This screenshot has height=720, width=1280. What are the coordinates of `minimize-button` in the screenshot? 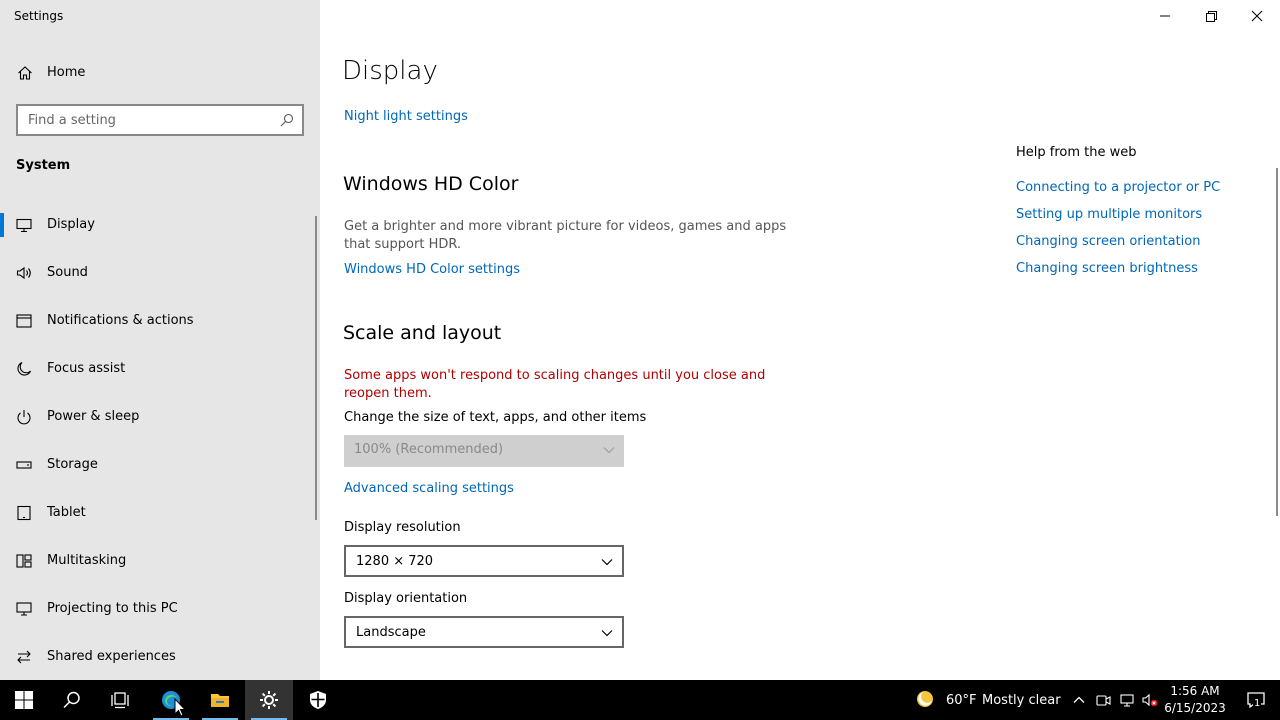 It's located at (1165, 16).